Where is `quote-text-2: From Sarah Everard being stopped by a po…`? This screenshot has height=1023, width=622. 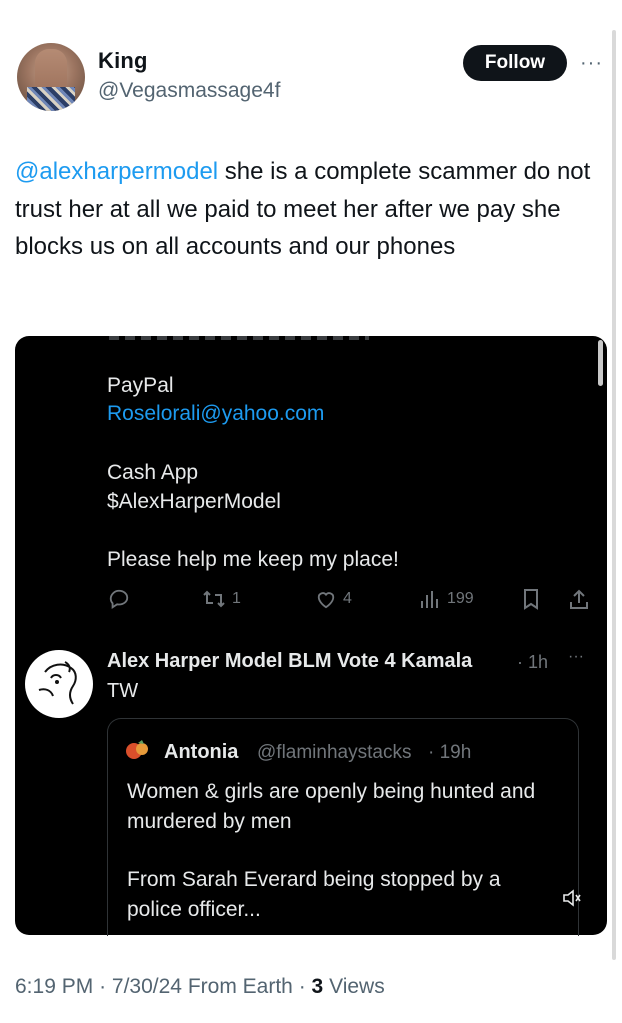
quote-text-2: From Sarah Everard being stopped by a po… is located at coordinates (314, 894).